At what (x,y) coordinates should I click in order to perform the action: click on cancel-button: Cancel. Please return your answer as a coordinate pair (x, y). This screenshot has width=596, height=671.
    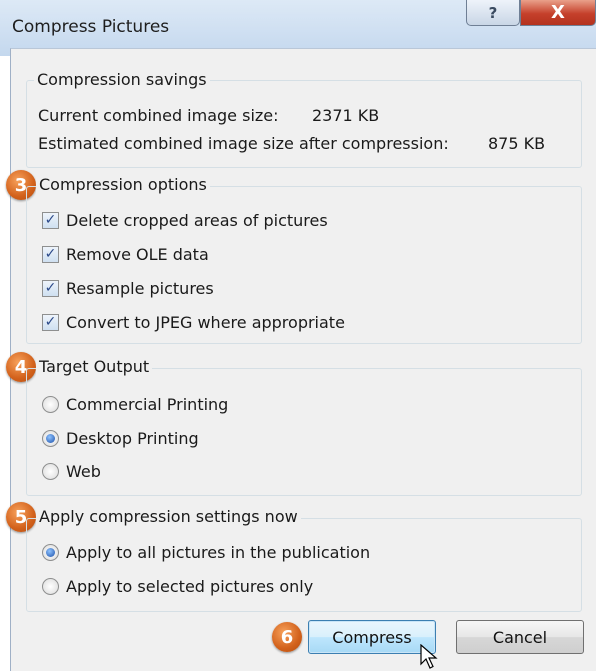
    Looking at the image, I should click on (520, 637).